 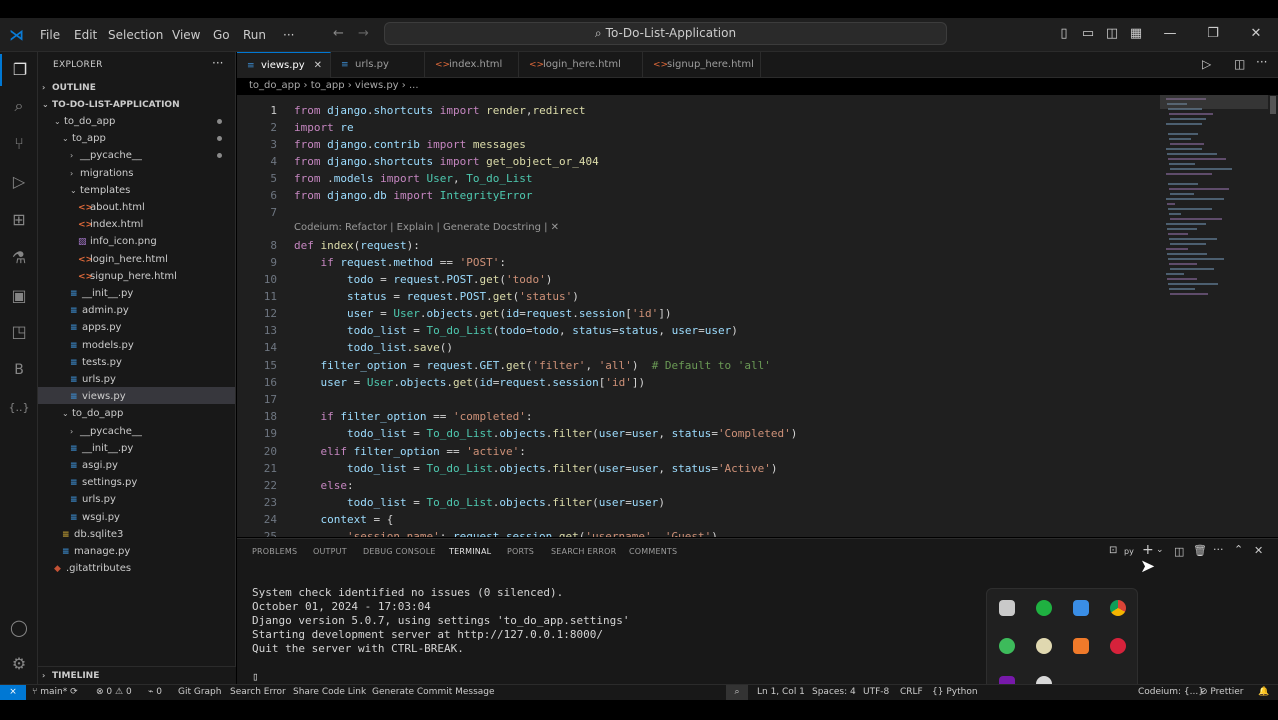 What do you see at coordinates (13, 692) in the screenshot?
I see `remote-indicator-icon: ⨯` at bounding box center [13, 692].